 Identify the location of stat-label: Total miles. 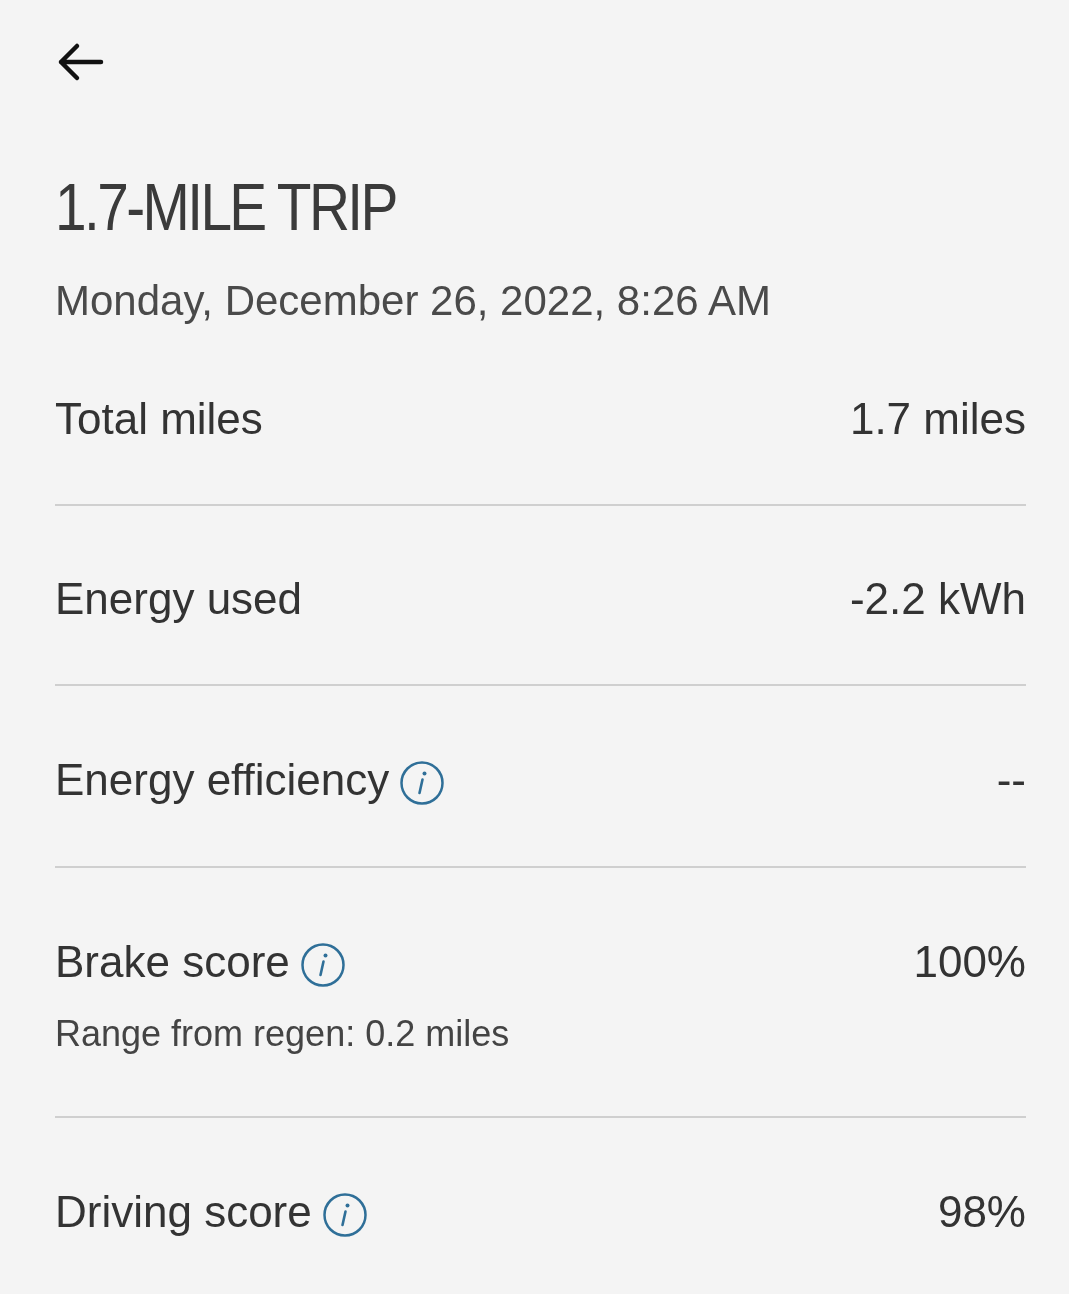
(159, 419).